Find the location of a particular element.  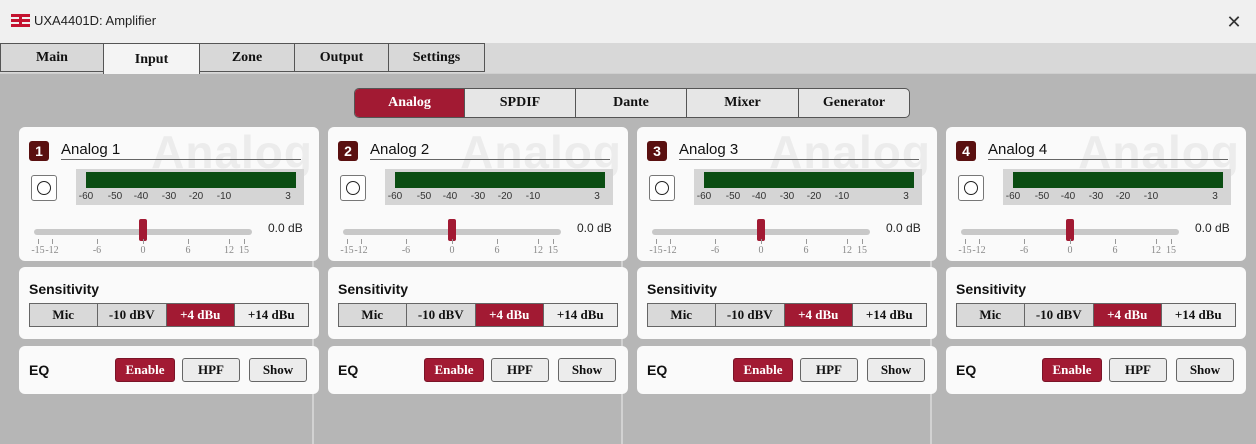

subtab-spdif: SPDIF is located at coordinates (520, 103).